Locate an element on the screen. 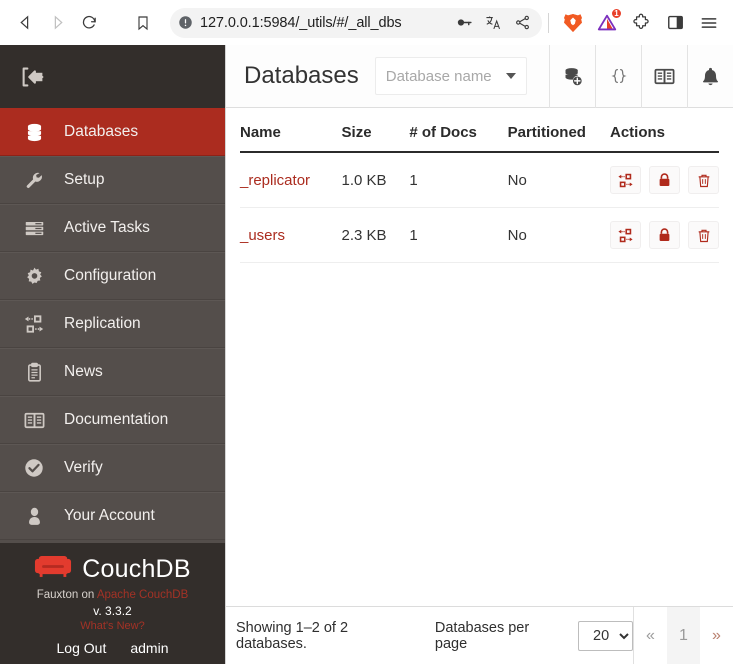  forward-button is located at coordinates (57, 23).